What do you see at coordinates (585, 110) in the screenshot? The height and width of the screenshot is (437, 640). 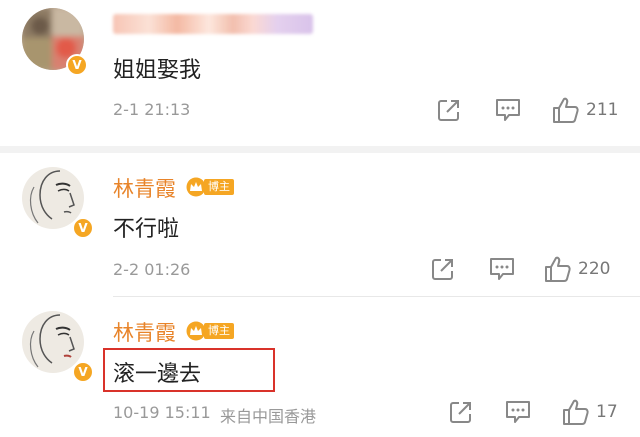 I see `like-button: 211` at bounding box center [585, 110].